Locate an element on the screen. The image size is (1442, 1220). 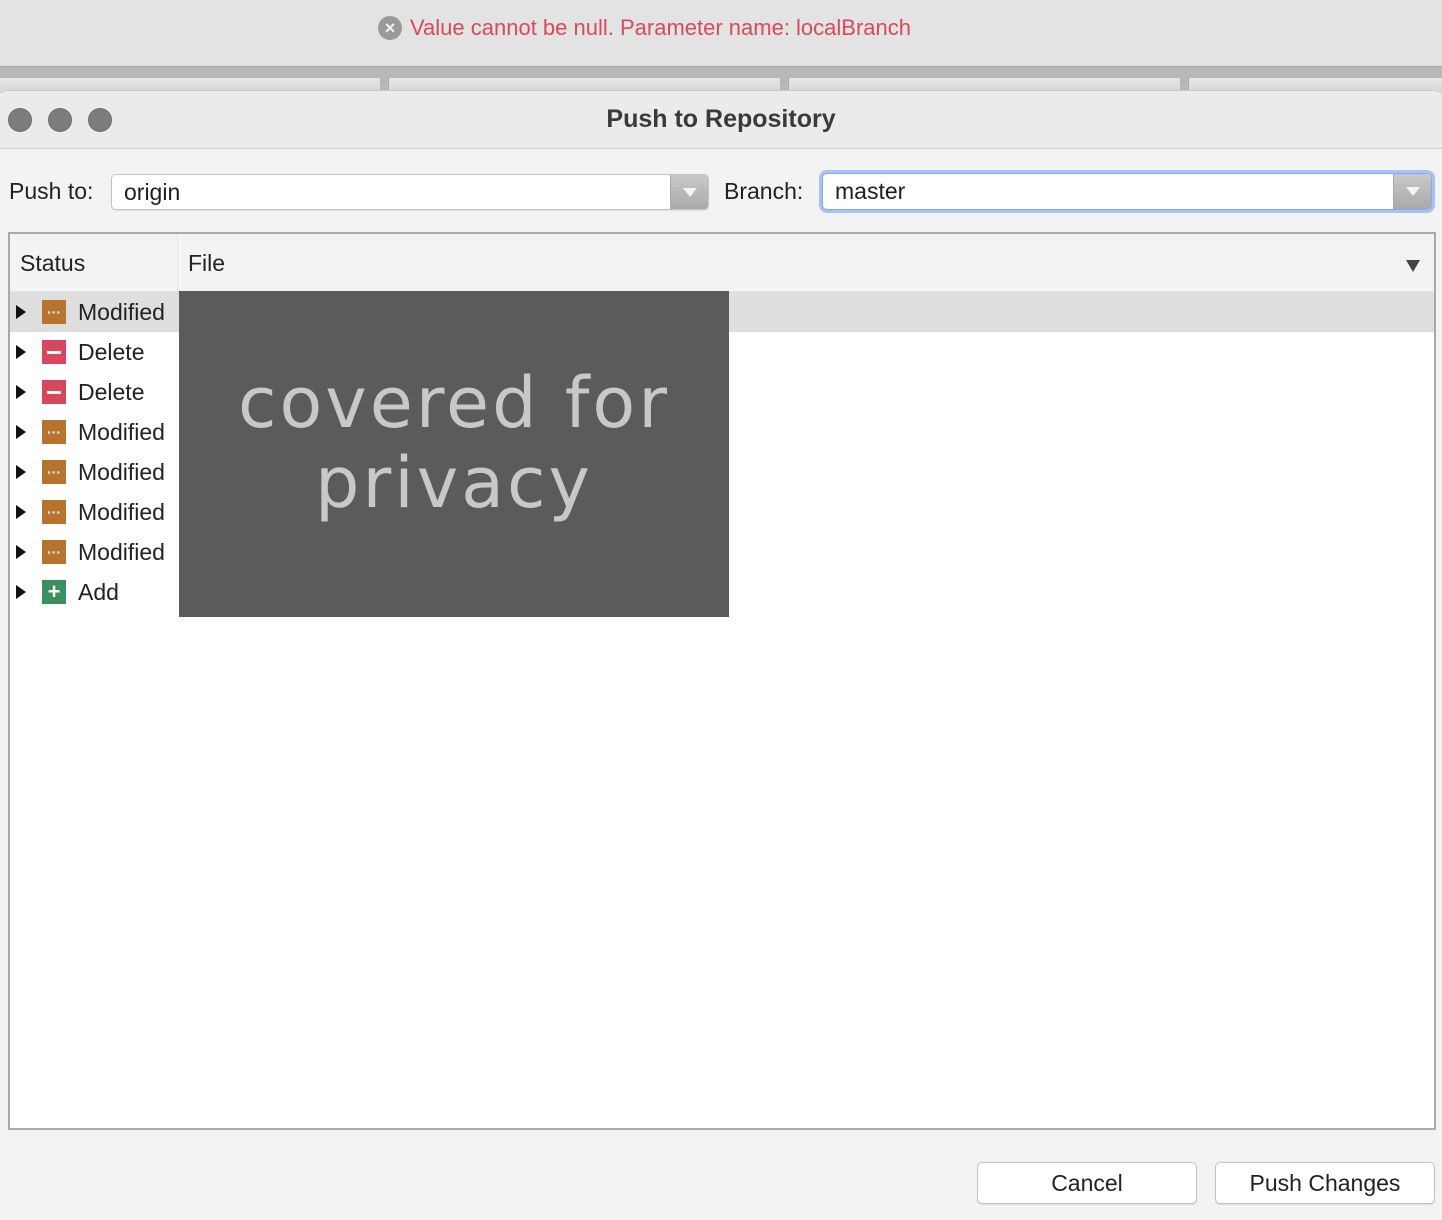
cancel-button: Cancel is located at coordinates (1087, 1183).